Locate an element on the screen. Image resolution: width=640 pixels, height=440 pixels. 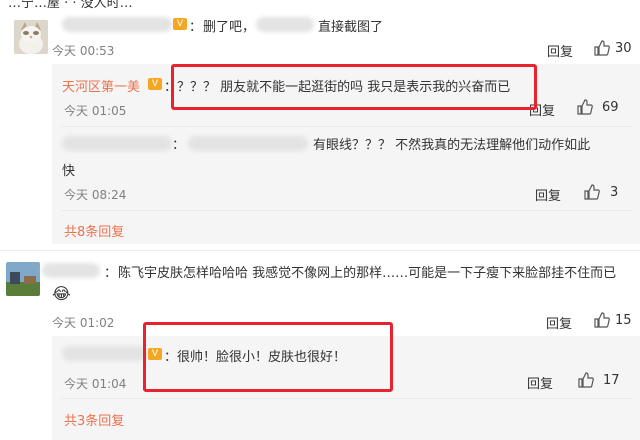
comment-text: 删了吧， is located at coordinates (229, 27).